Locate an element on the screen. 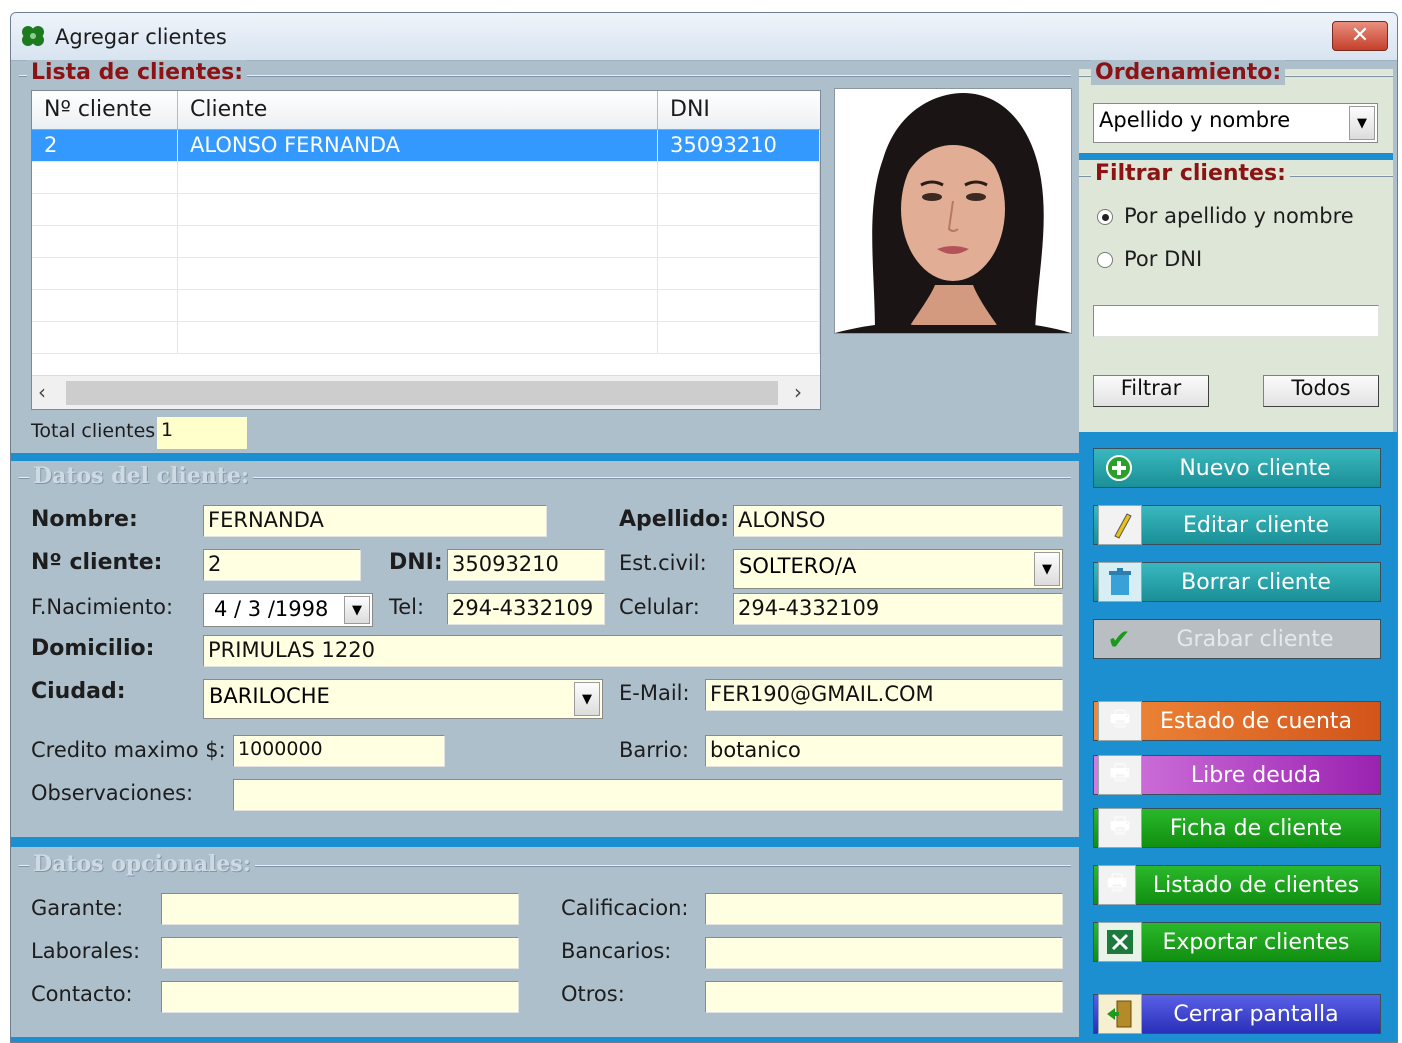 The height and width of the screenshot is (1043, 1402). close-button: ✕ is located at coordinates (1360, 36).